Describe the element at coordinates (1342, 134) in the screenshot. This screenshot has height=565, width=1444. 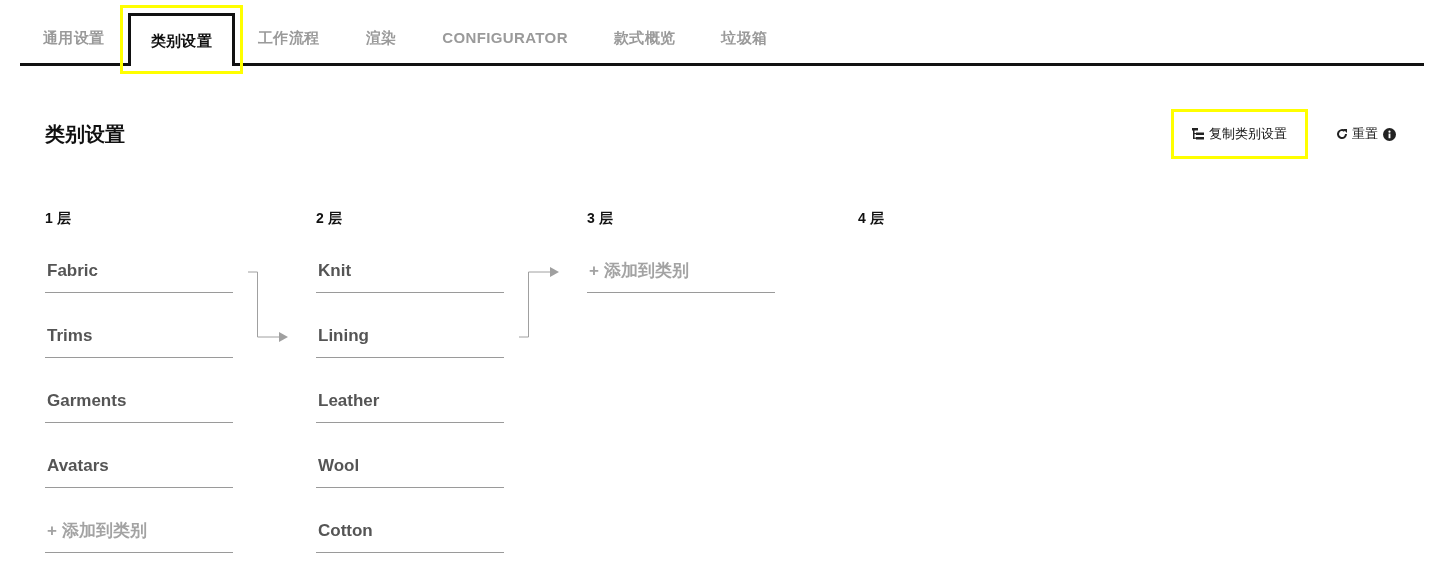
I see `refresh-icon` at that location.